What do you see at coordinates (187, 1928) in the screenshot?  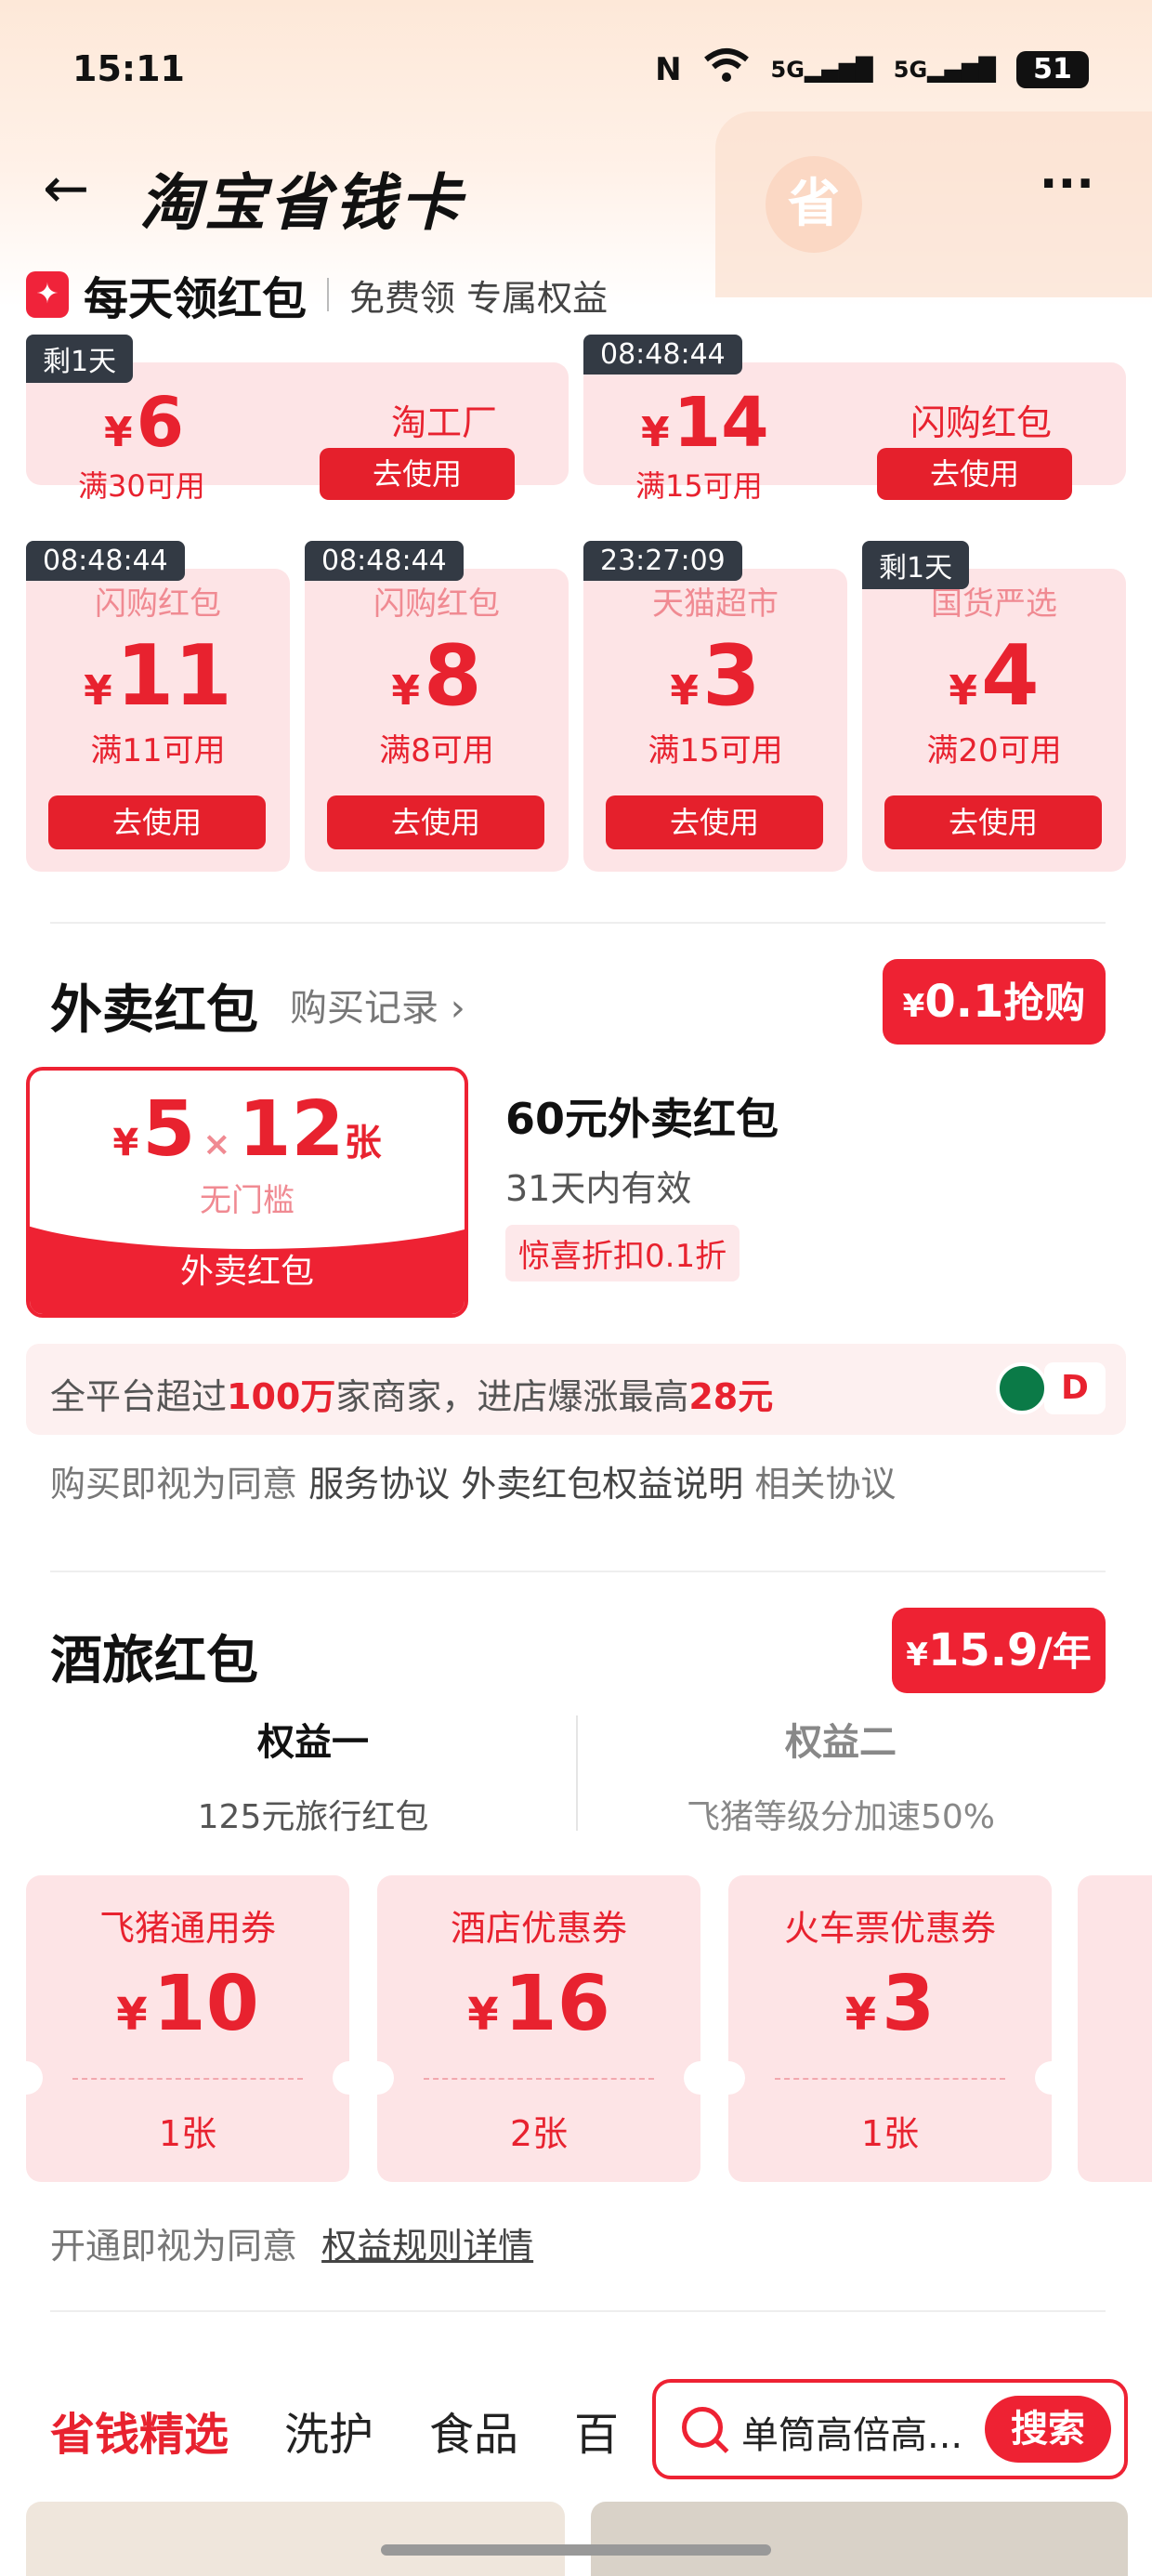 I see `travel-coupon-name: 飞猪通用券` at bounding box center [187, 1928].